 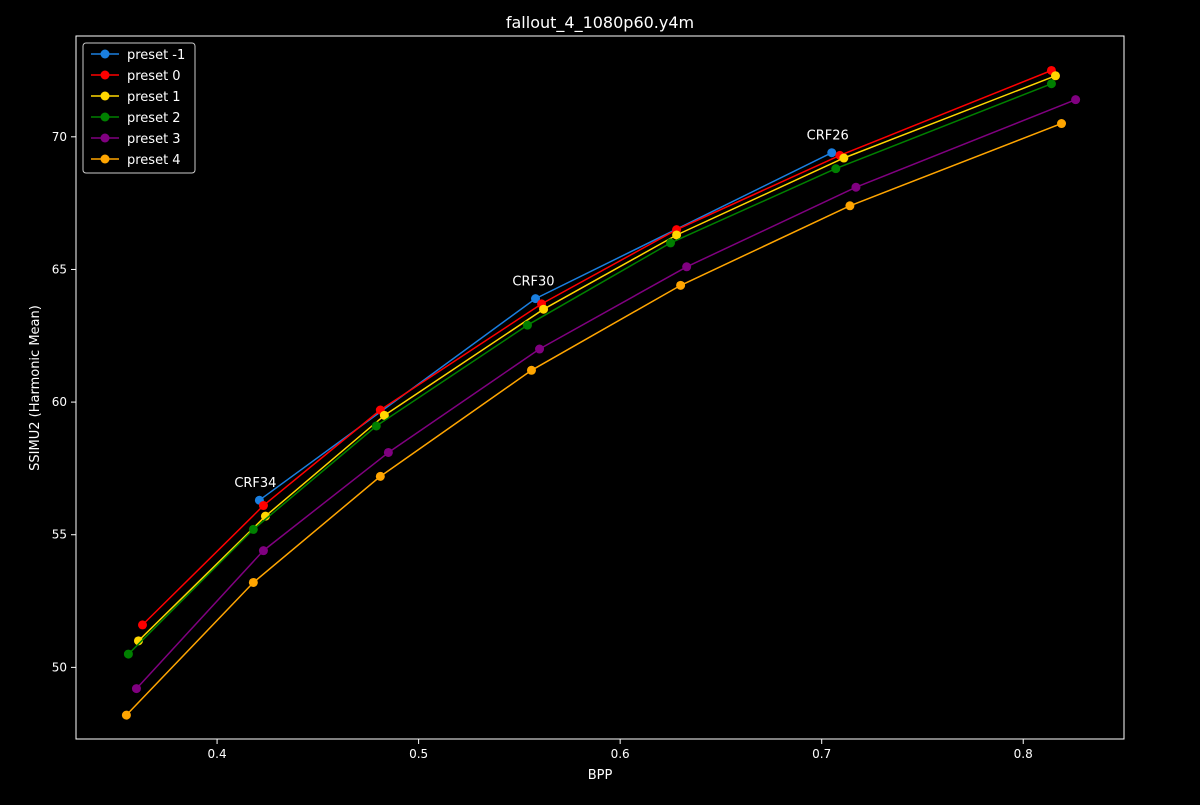 What do you see at coordinates (59, 535) in the screenshot?
I see `y-tick-label: 55` at bounding box center [59, 535].